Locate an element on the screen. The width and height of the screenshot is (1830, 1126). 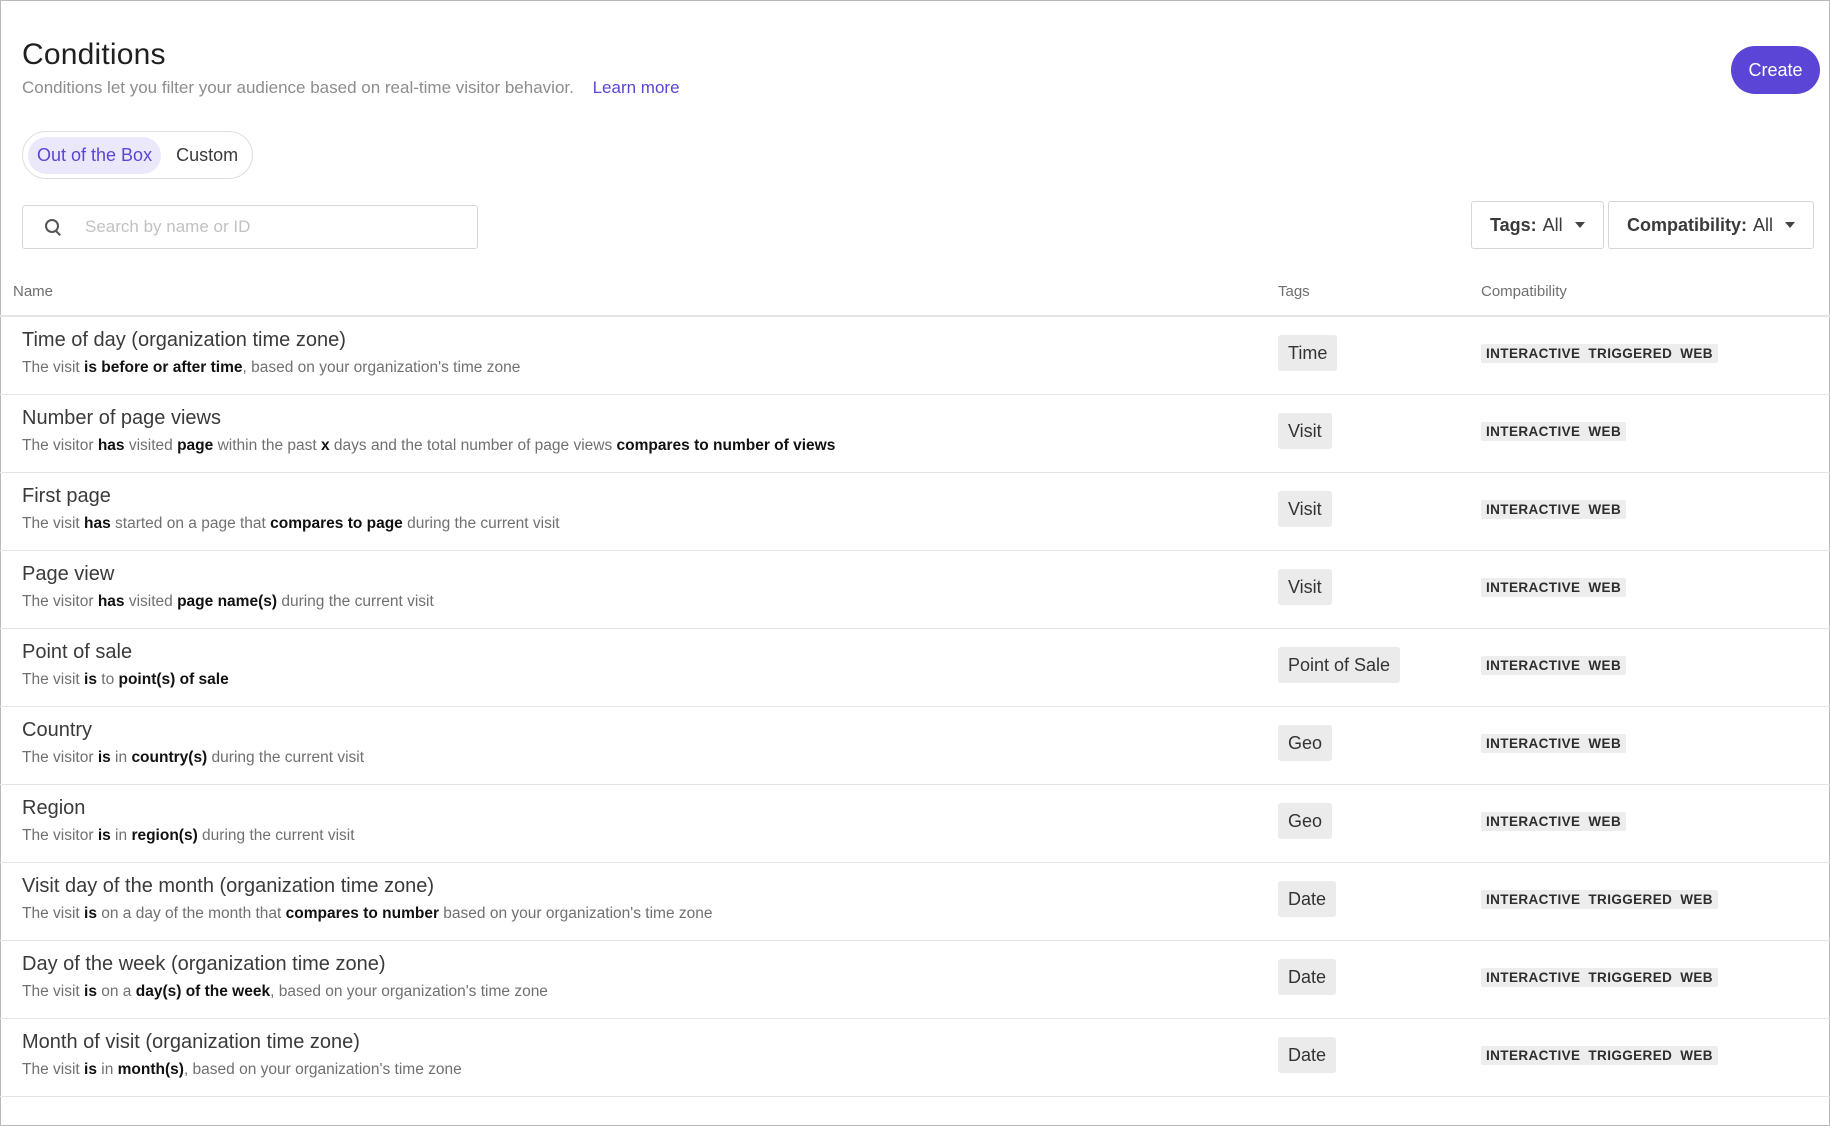
condition-type-toggle: Out of the Box Custom is located at coordinates (138, 155).